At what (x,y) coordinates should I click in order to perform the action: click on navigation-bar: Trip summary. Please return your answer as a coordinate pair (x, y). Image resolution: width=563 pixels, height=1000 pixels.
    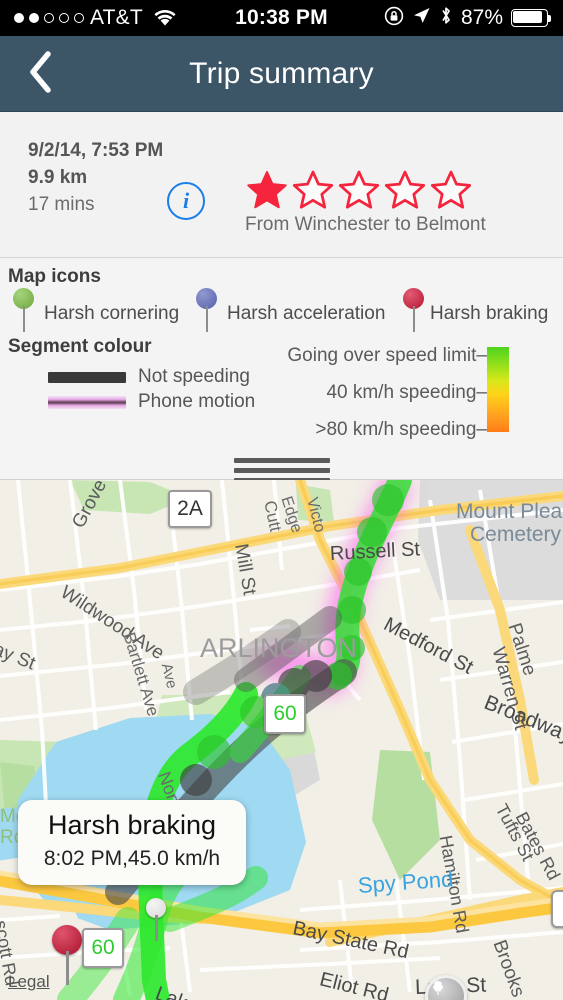
    Looking at the image, I should click on (281, 74).